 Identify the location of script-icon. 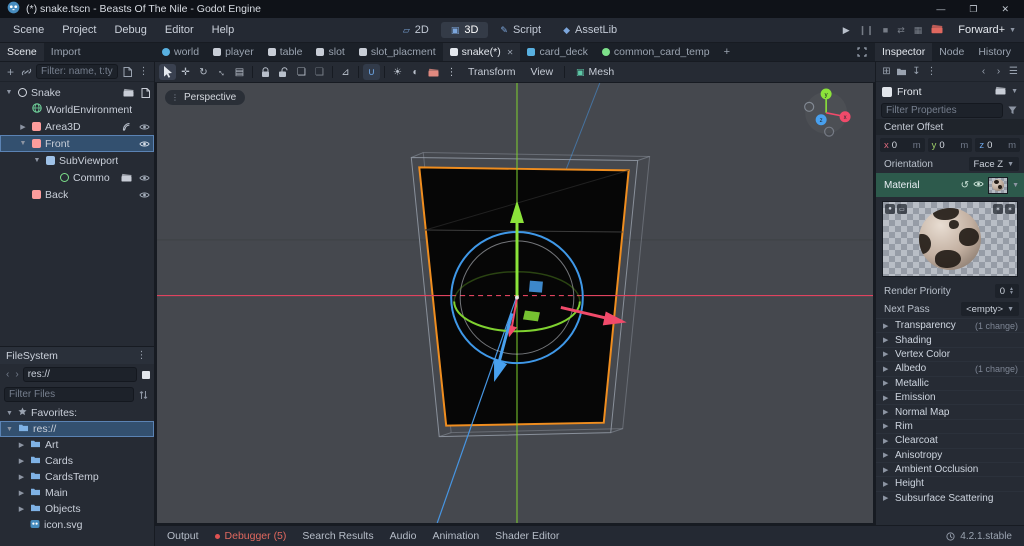
(145, 92).